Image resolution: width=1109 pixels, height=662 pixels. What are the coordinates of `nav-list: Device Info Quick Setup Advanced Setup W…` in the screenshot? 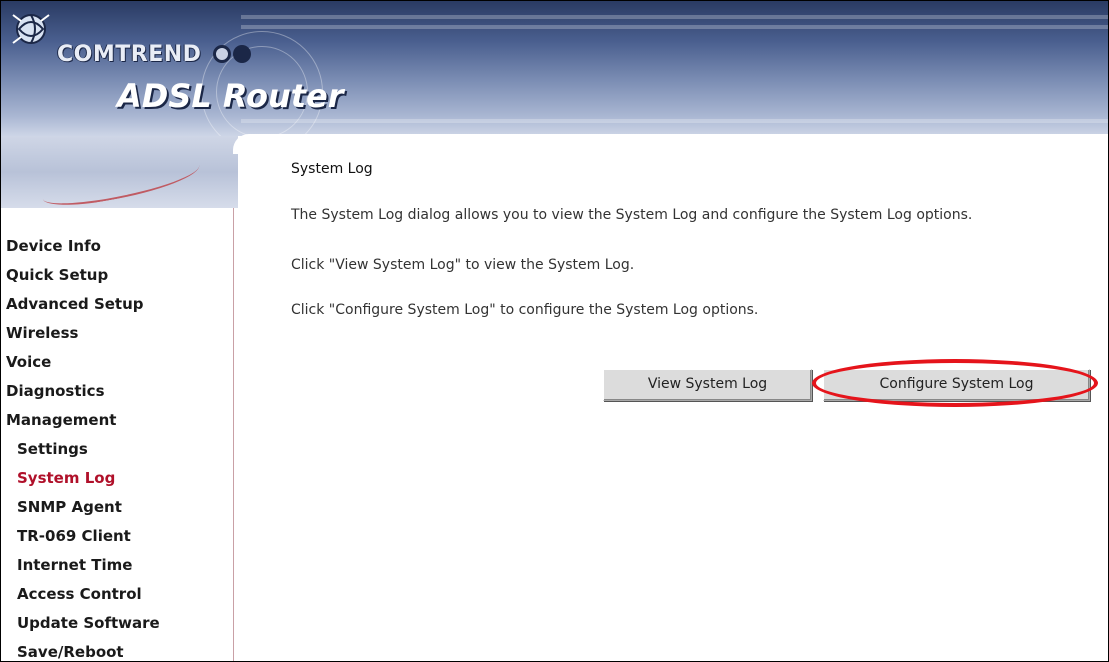 It's located at (83, 448).